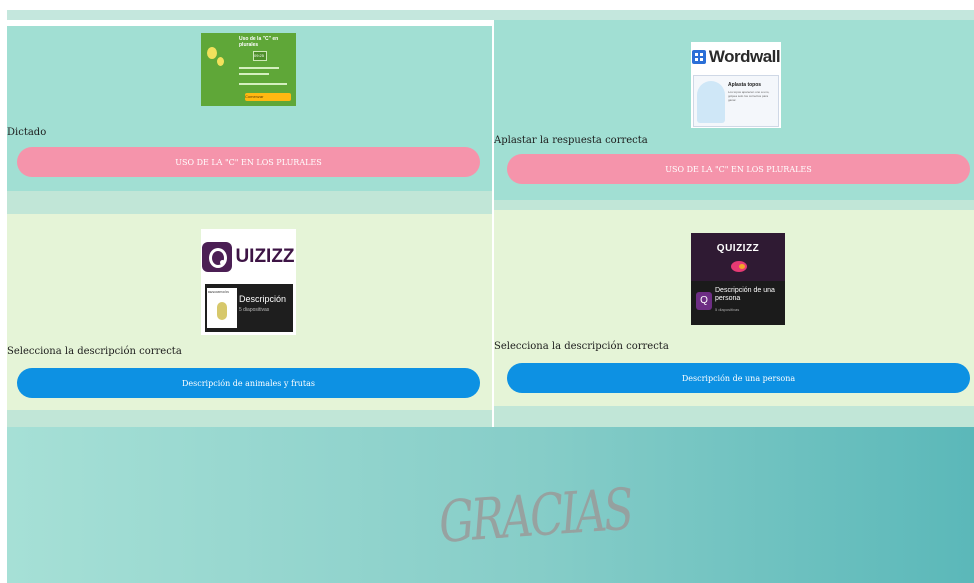  I want to click on card-title: Aplastar la respuesta correcta, so click(571, 140).